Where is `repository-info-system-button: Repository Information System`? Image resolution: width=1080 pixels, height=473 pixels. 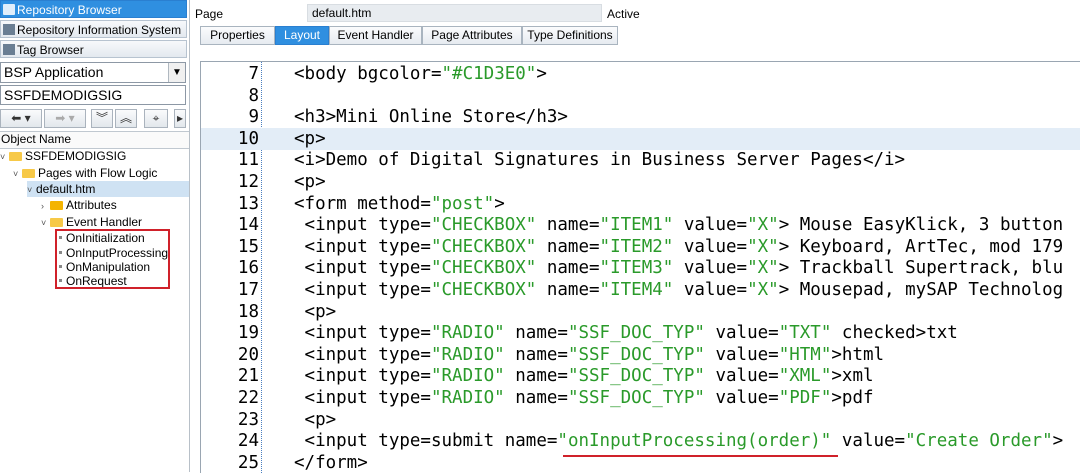 repository-info-system-button: Repository Information System is located at coordinates (93, 29).